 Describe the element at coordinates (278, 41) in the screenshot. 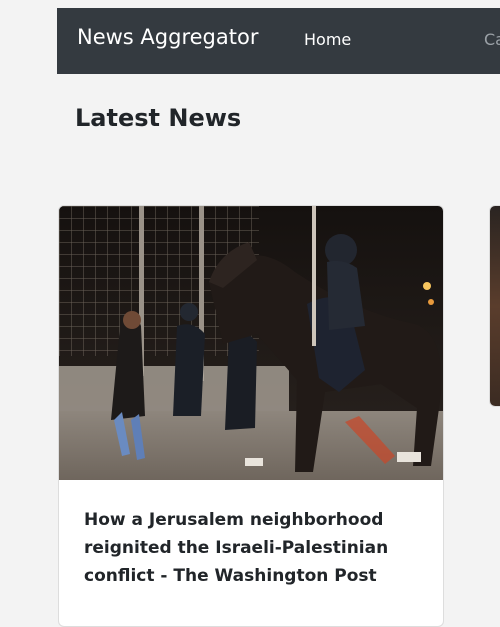

I see `top-navbar: News Aggregator Home Ca` at that location.